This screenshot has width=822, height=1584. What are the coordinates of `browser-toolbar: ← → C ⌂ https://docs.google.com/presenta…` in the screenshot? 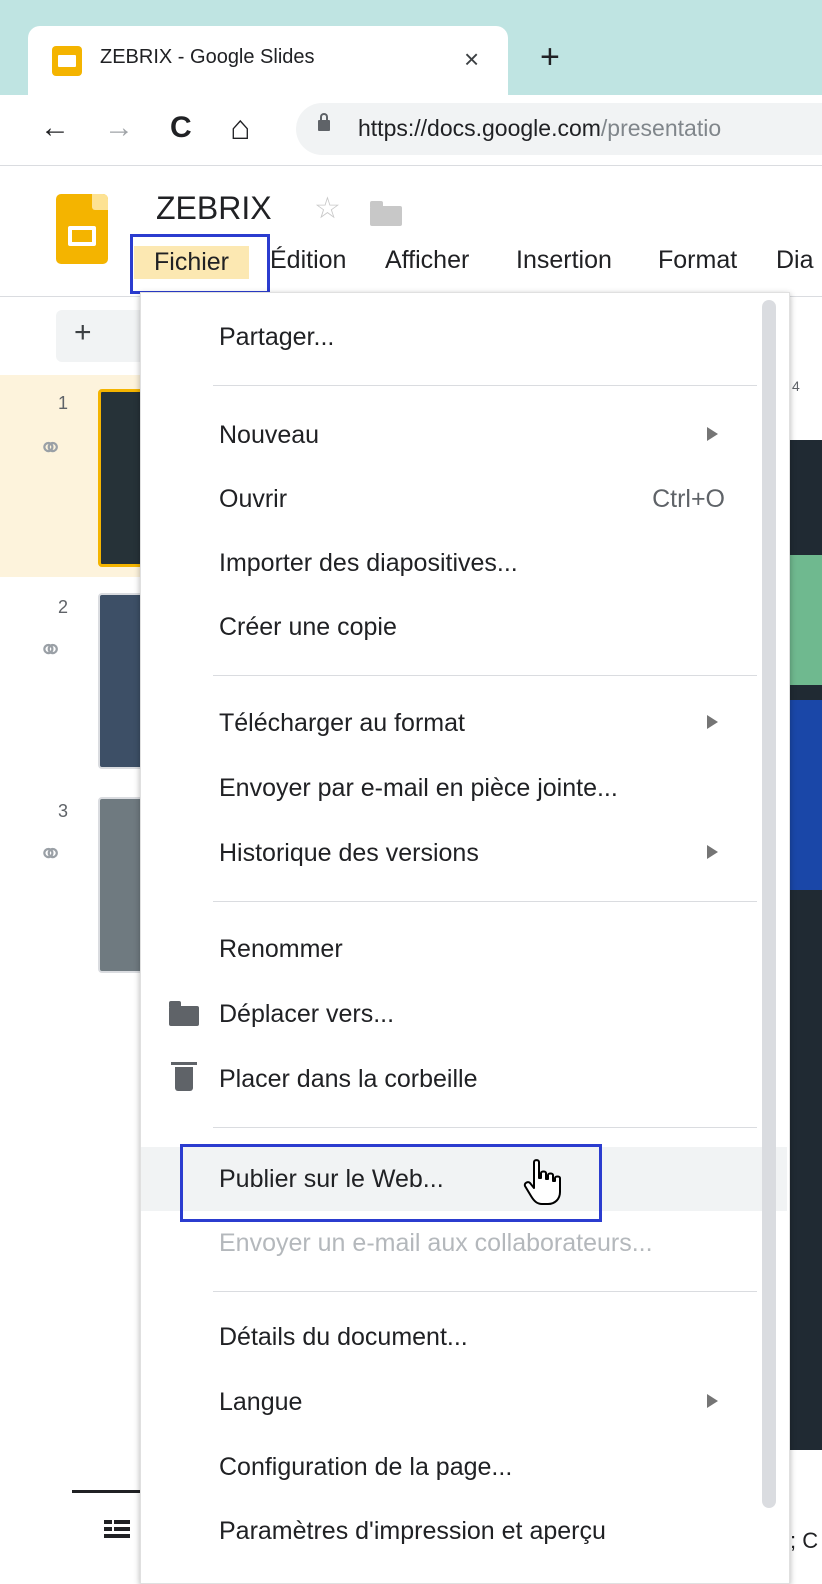 It's located at (411, 130).